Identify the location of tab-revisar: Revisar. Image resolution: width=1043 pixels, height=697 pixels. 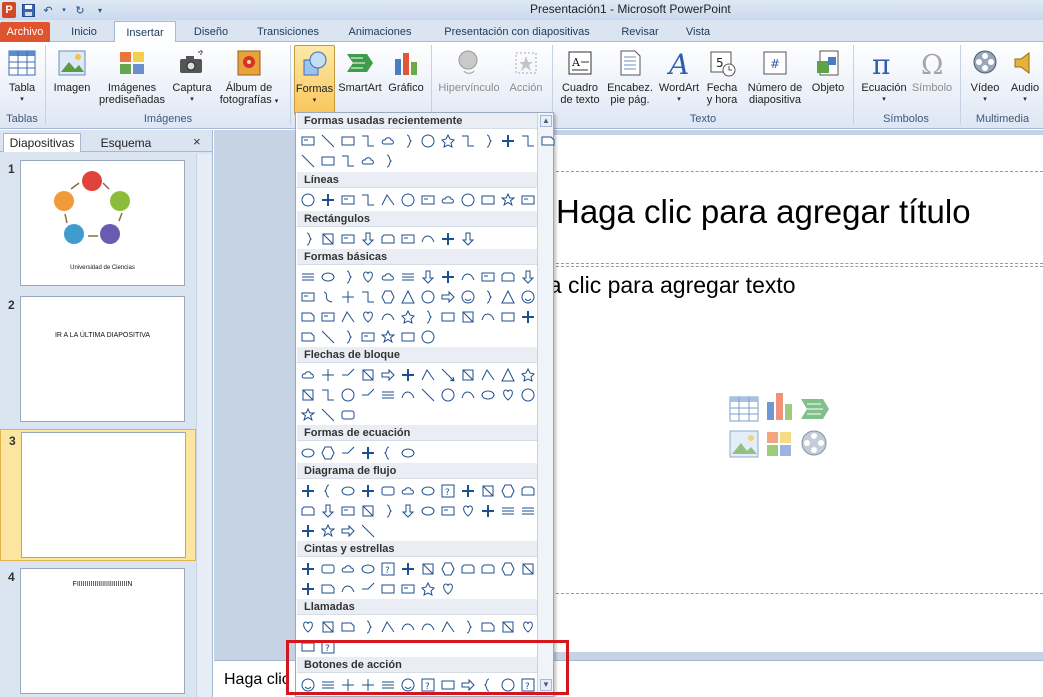
(640, 32).